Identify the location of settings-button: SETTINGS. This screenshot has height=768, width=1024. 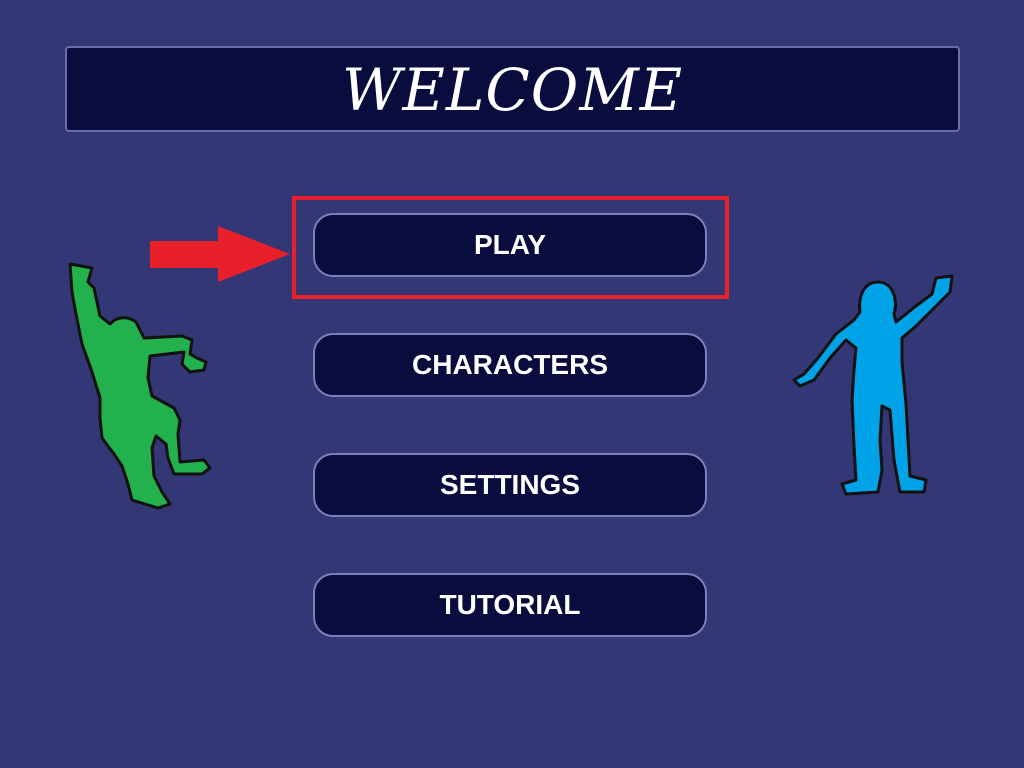
(510, 485).